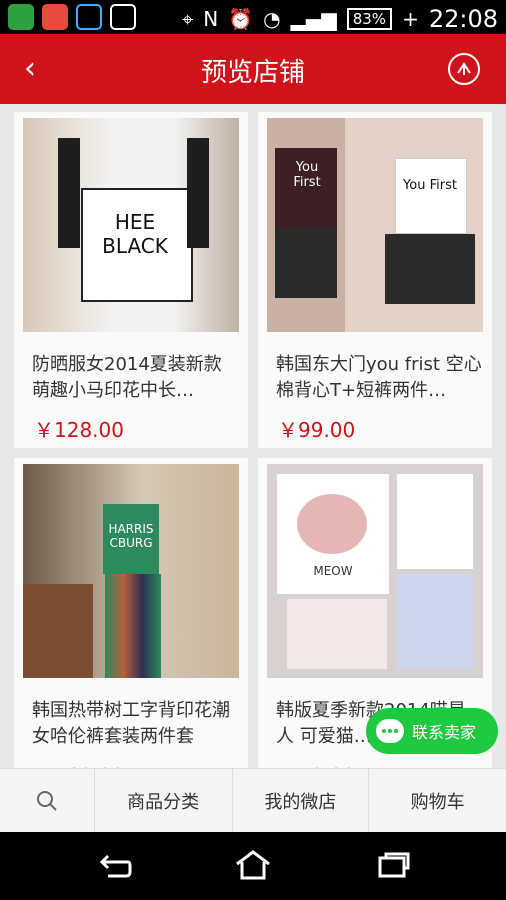 This screenshot has height=900, width=506. Describe the element at coordinates (410, 19) in the screenshot. I see `charging-icon: +` at that location.